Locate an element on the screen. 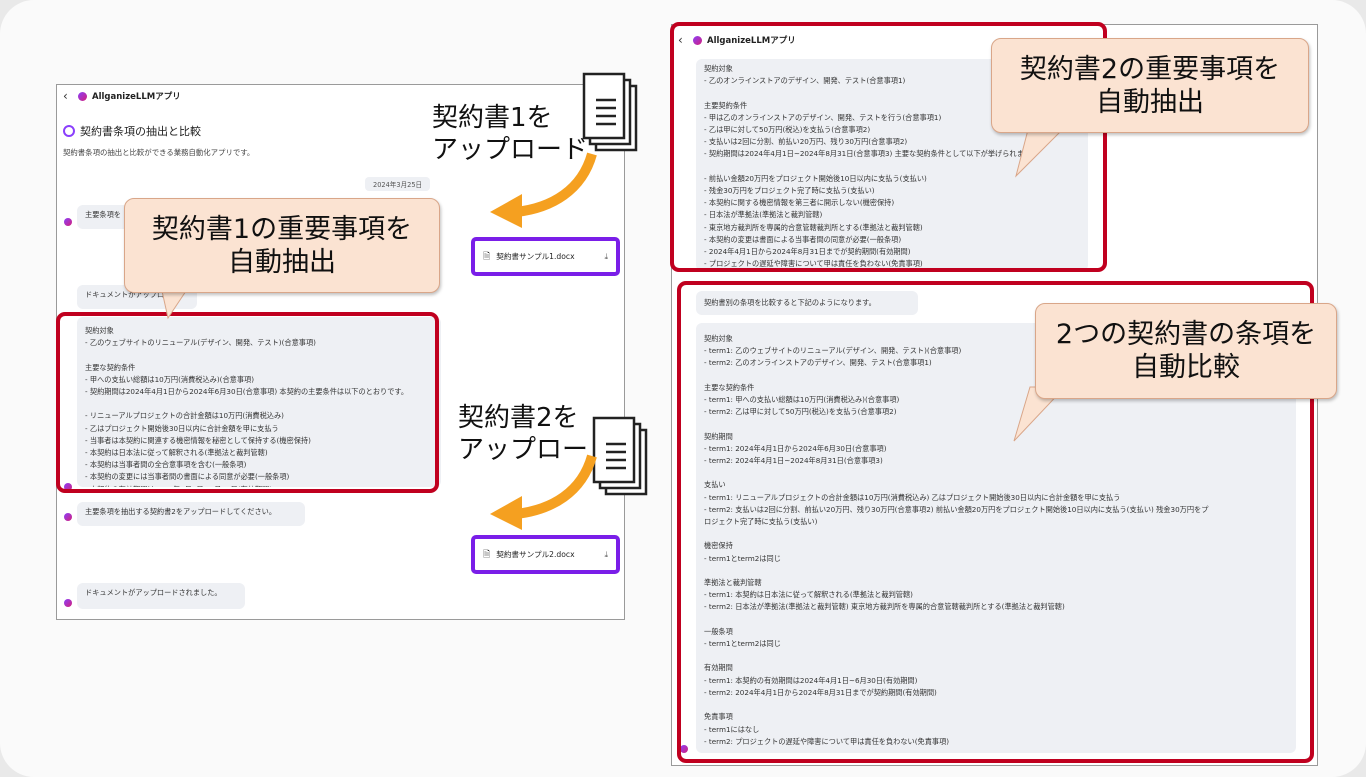 The image size is (1366, 777). page-description: 契約書条項の抽出と比較ができる業務自動化アプリです。 is located at coordinates (159, 152).